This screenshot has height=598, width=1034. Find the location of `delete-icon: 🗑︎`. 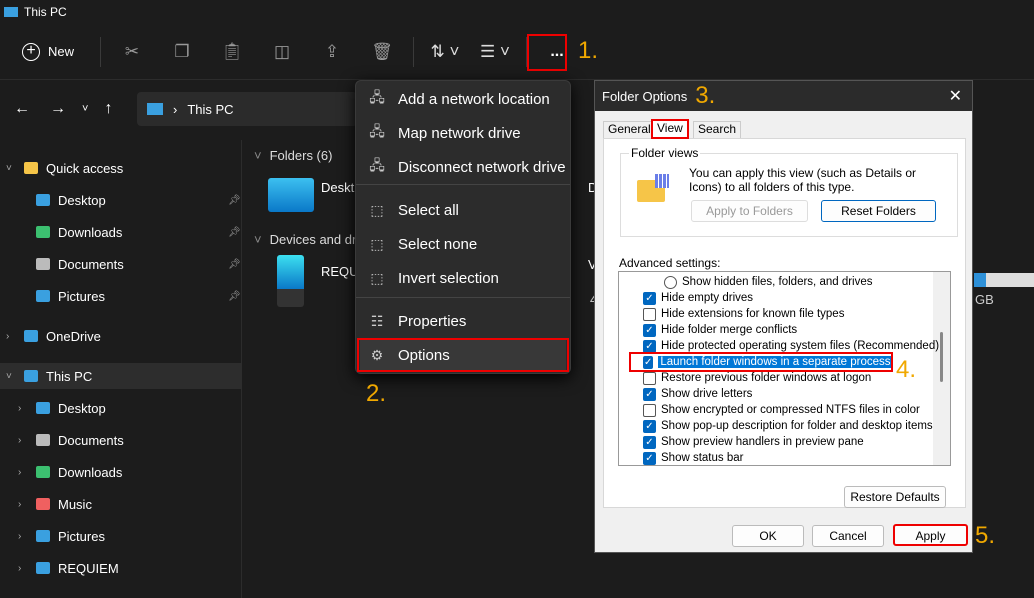

delete-icon: 🗑︎ is located at coordinates (382, 52).